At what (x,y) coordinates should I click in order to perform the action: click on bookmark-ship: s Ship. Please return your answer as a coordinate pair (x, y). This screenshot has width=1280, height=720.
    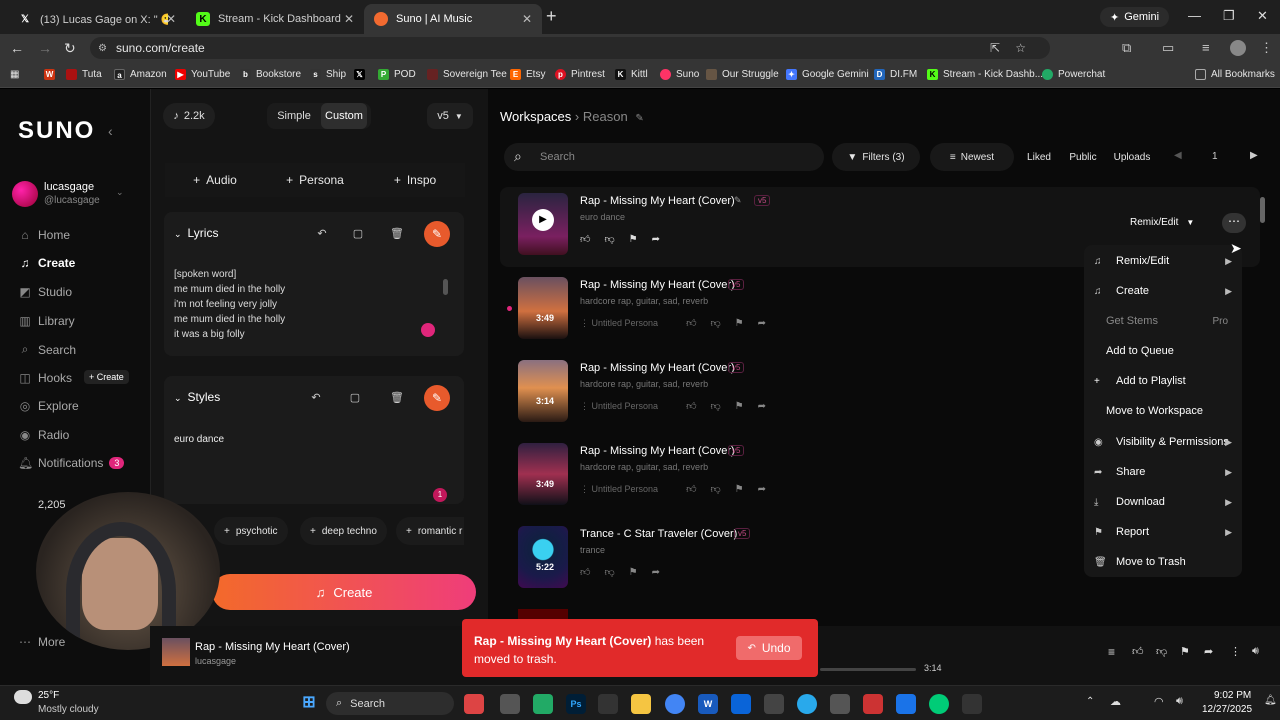
    Looking at the image, I should click on (328, 74).